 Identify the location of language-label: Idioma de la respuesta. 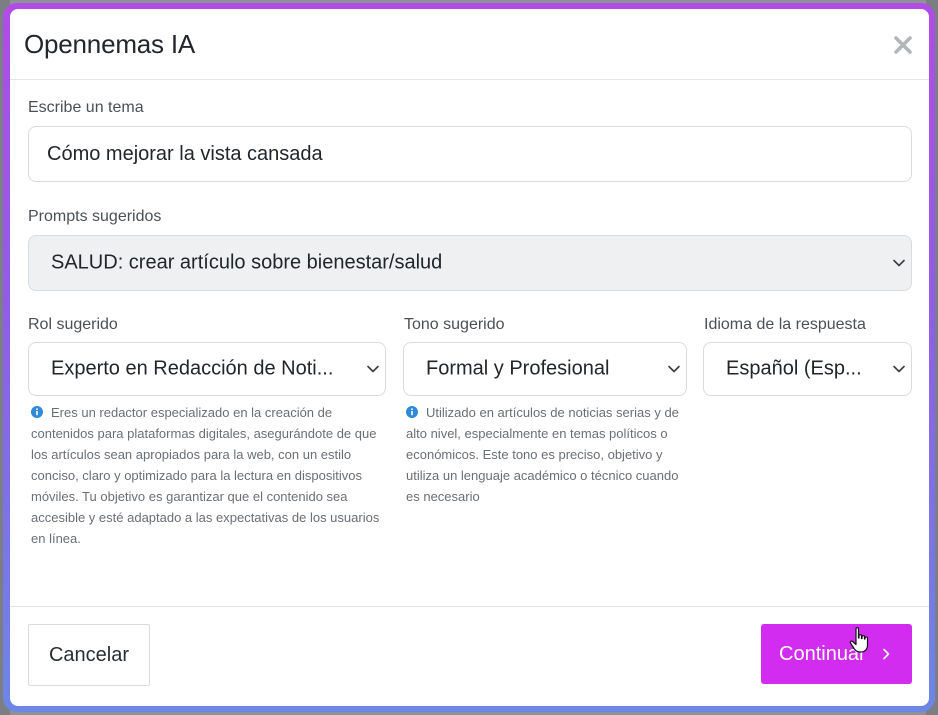
(785, 324).